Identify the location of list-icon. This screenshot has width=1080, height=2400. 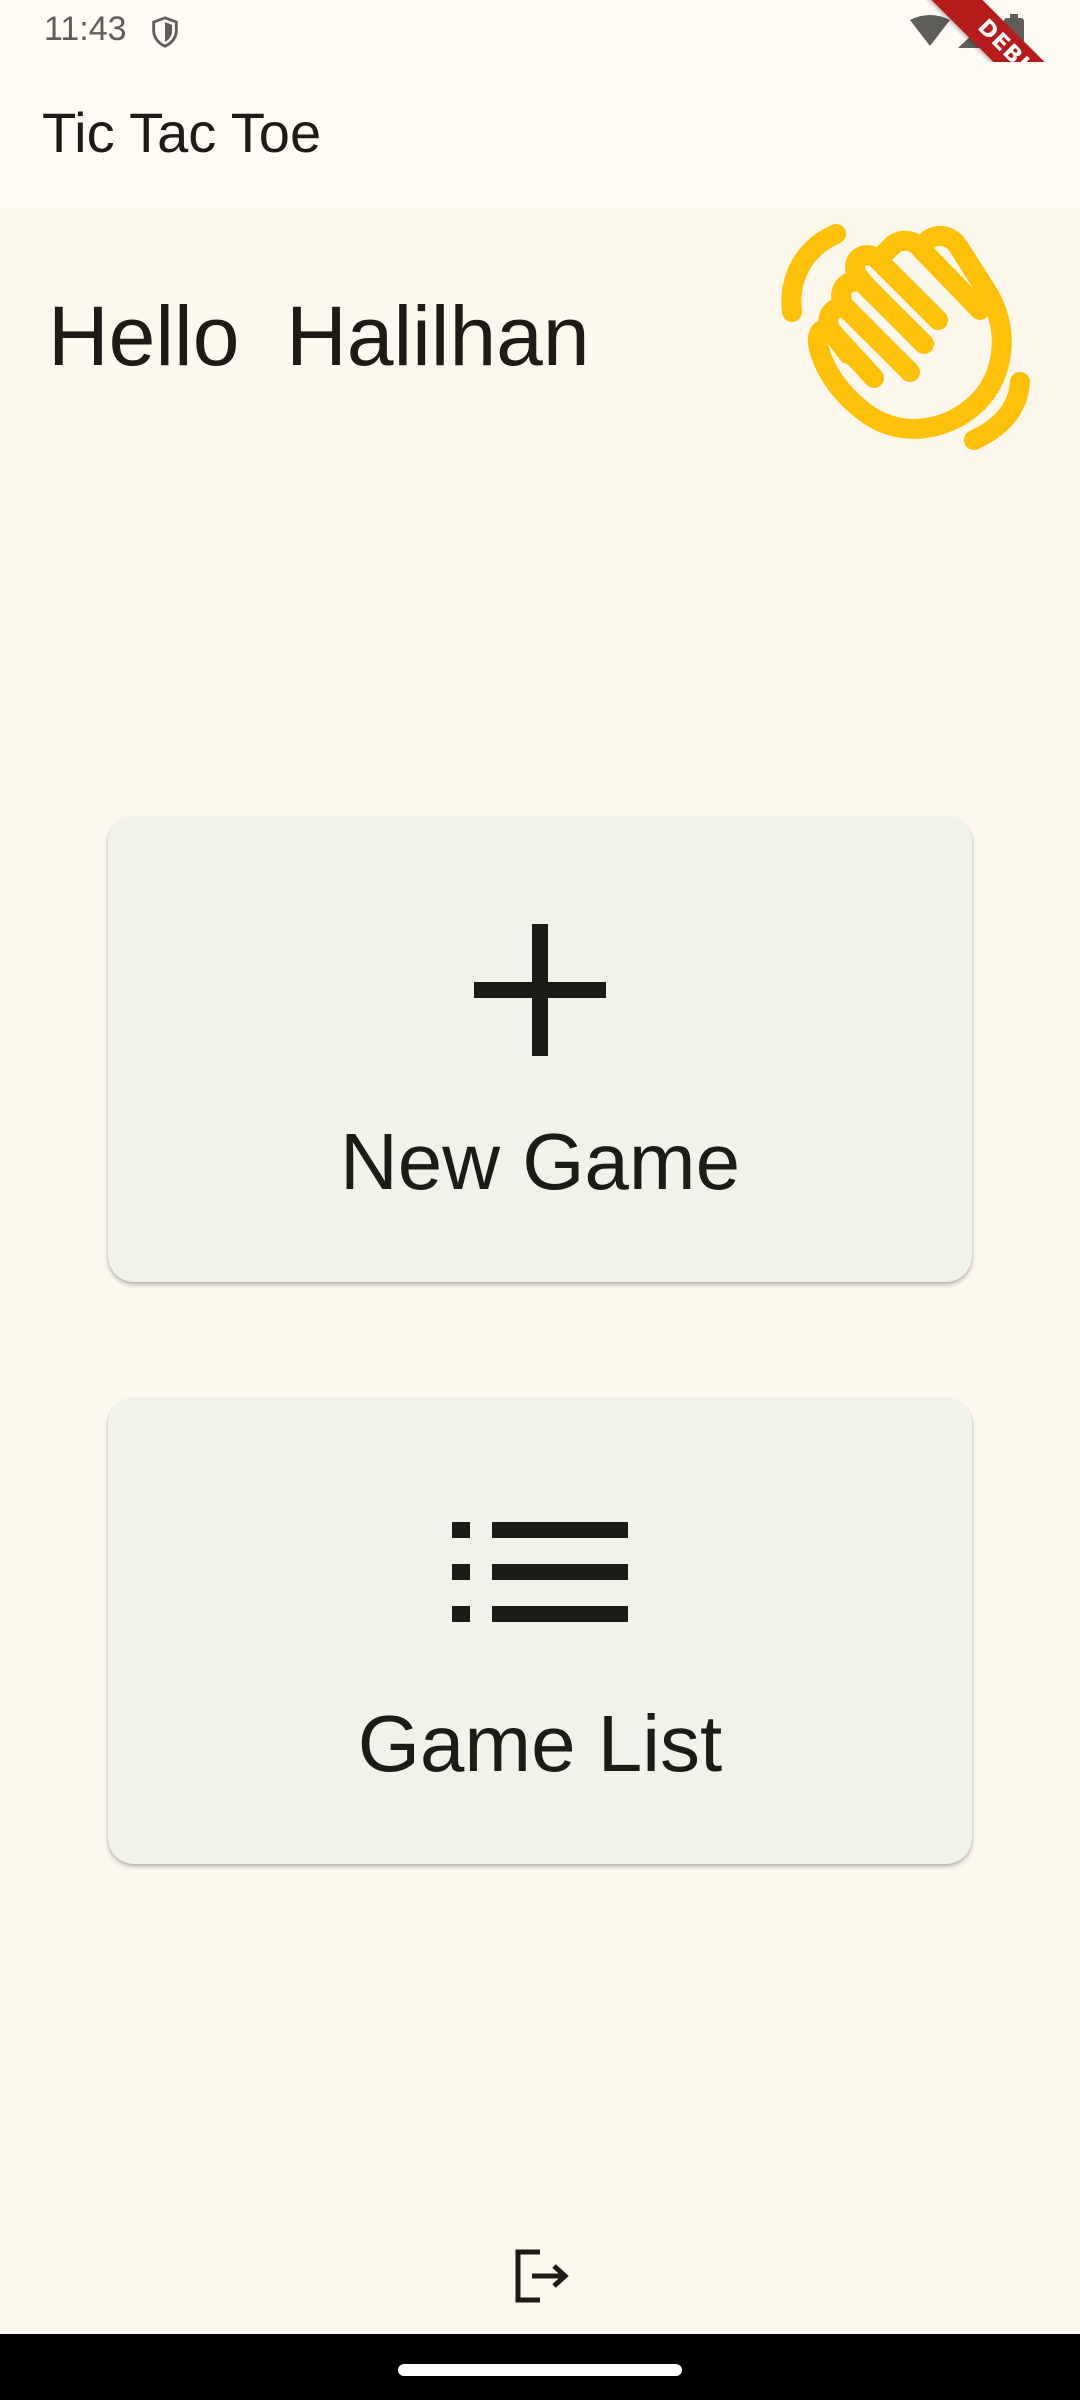
(540, 1572).